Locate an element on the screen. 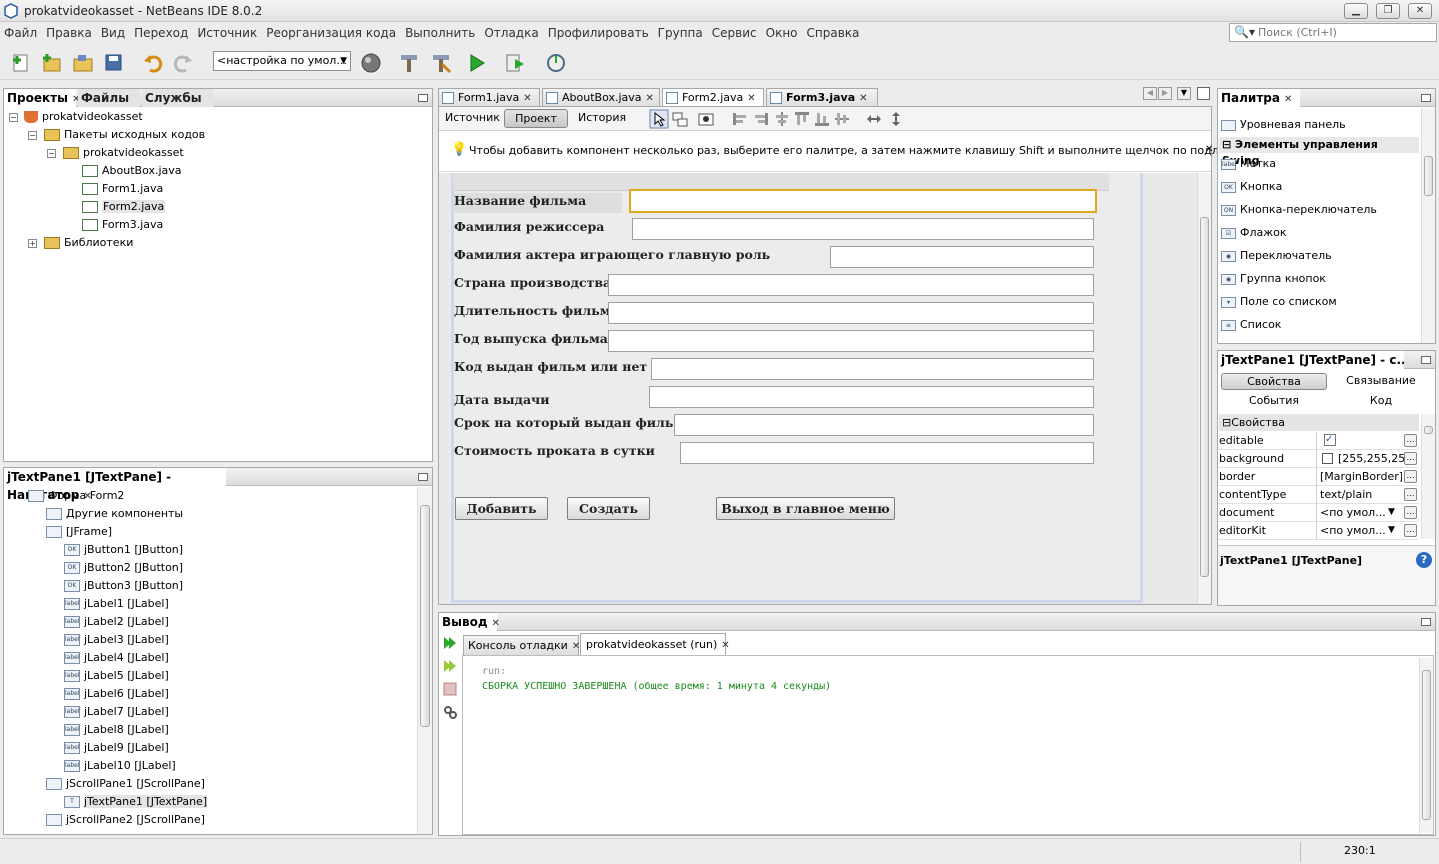 The height and width of the screenshot is (864, 1439). navigator-item: label jLabel7 [JLabel] is located at coordinates (116, 712).